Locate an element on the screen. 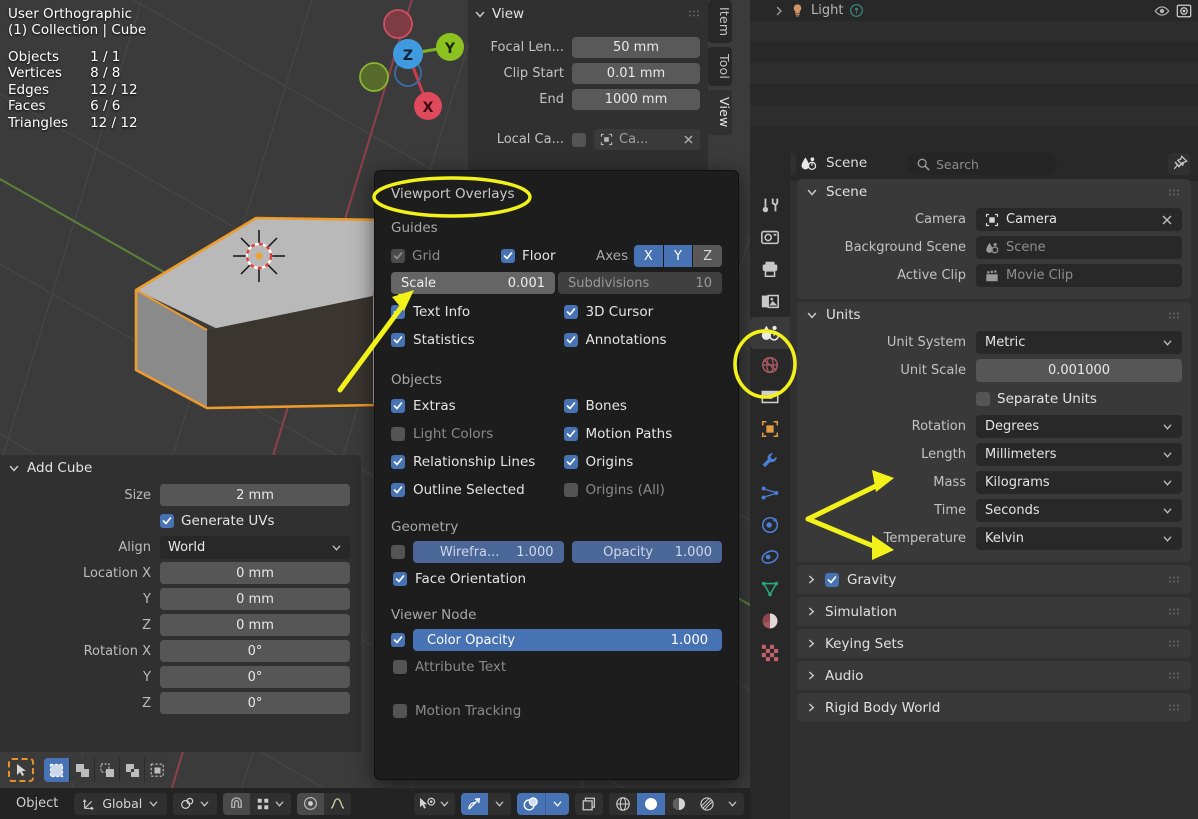 The width and height of the screenshot is (1198, 819). units-panel-header: Units is located at coordinates (994, 315).